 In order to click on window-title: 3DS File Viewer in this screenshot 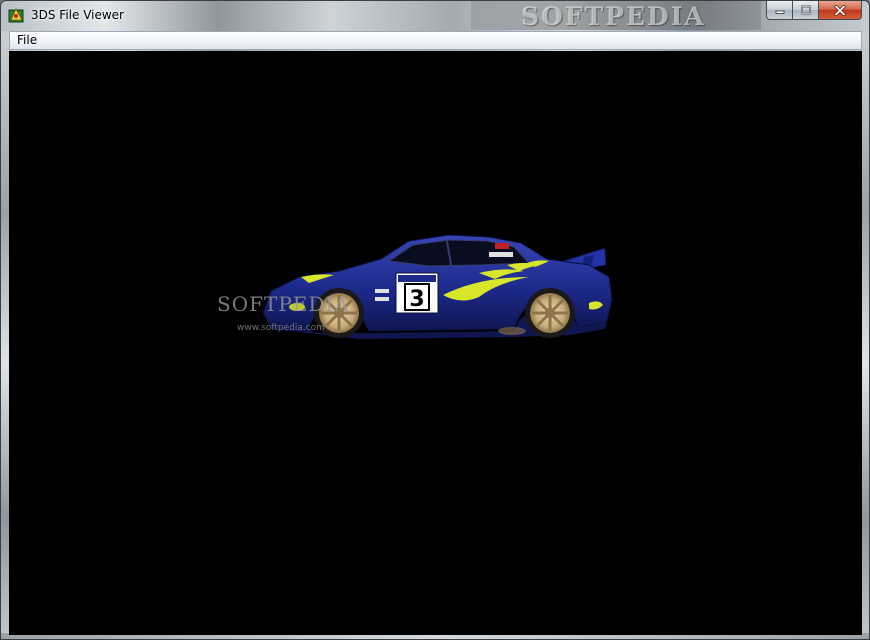, I will do `click(77, 15)`.